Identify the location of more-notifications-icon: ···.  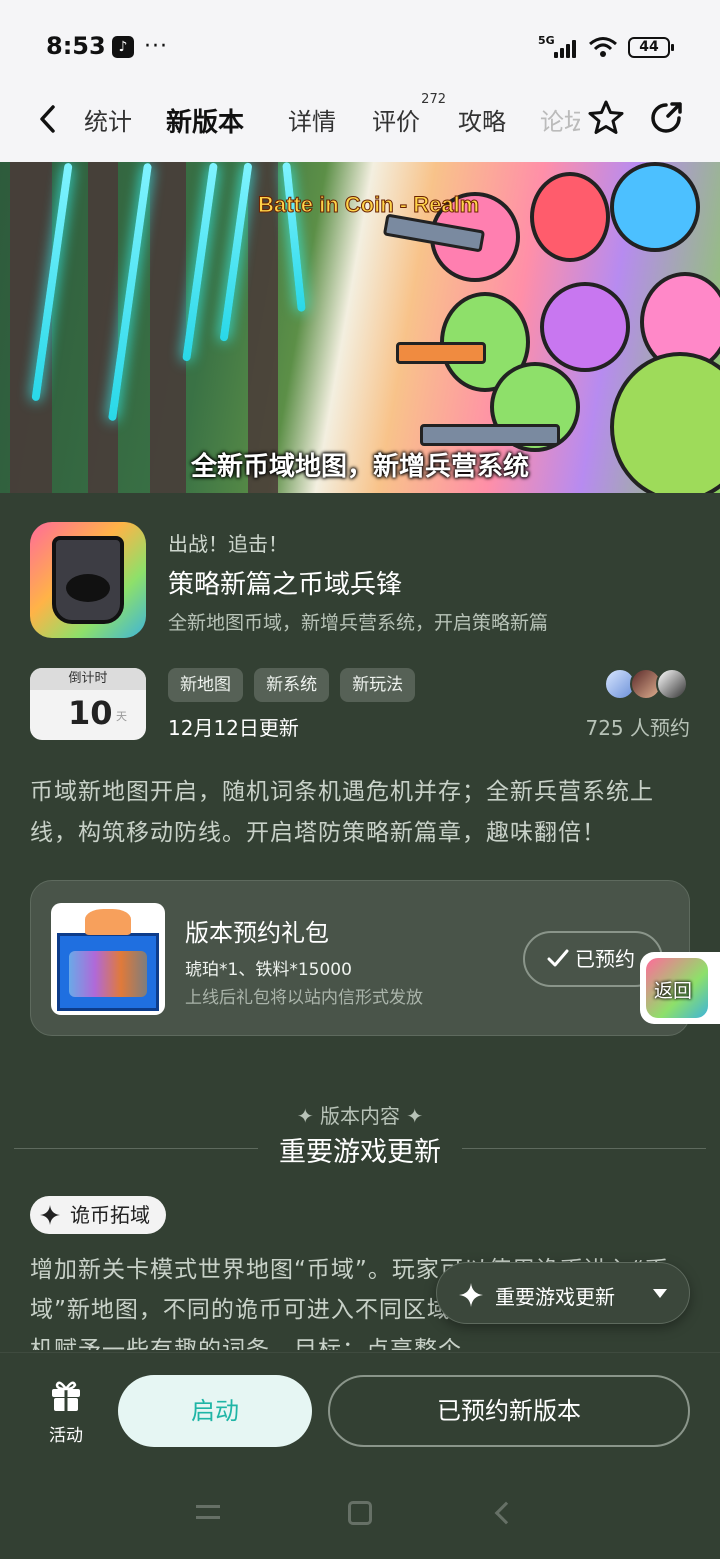
(156, 46).